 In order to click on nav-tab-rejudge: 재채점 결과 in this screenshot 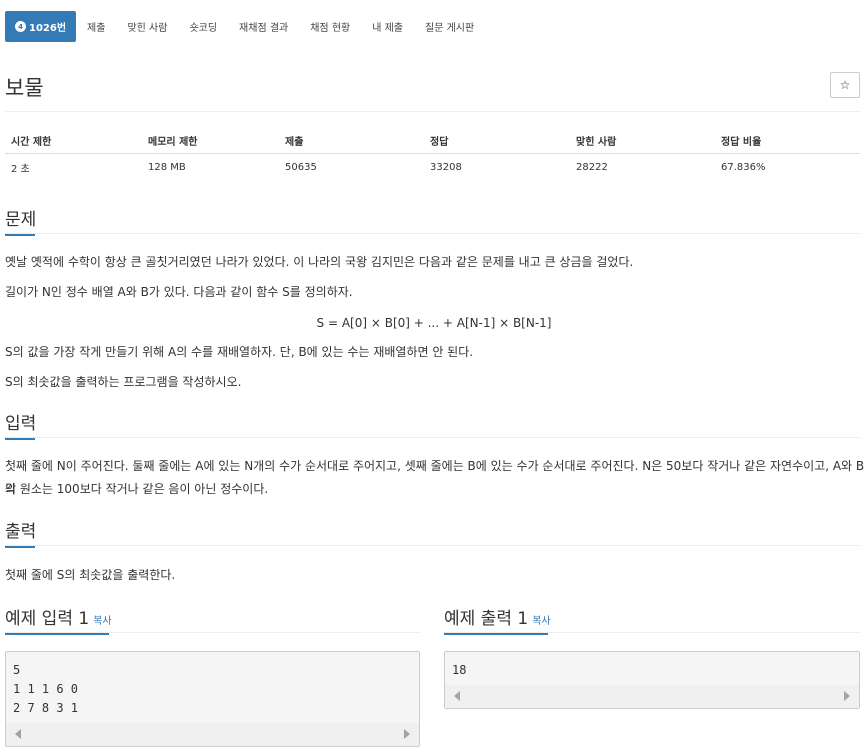, I will do `click(263, 26)`.